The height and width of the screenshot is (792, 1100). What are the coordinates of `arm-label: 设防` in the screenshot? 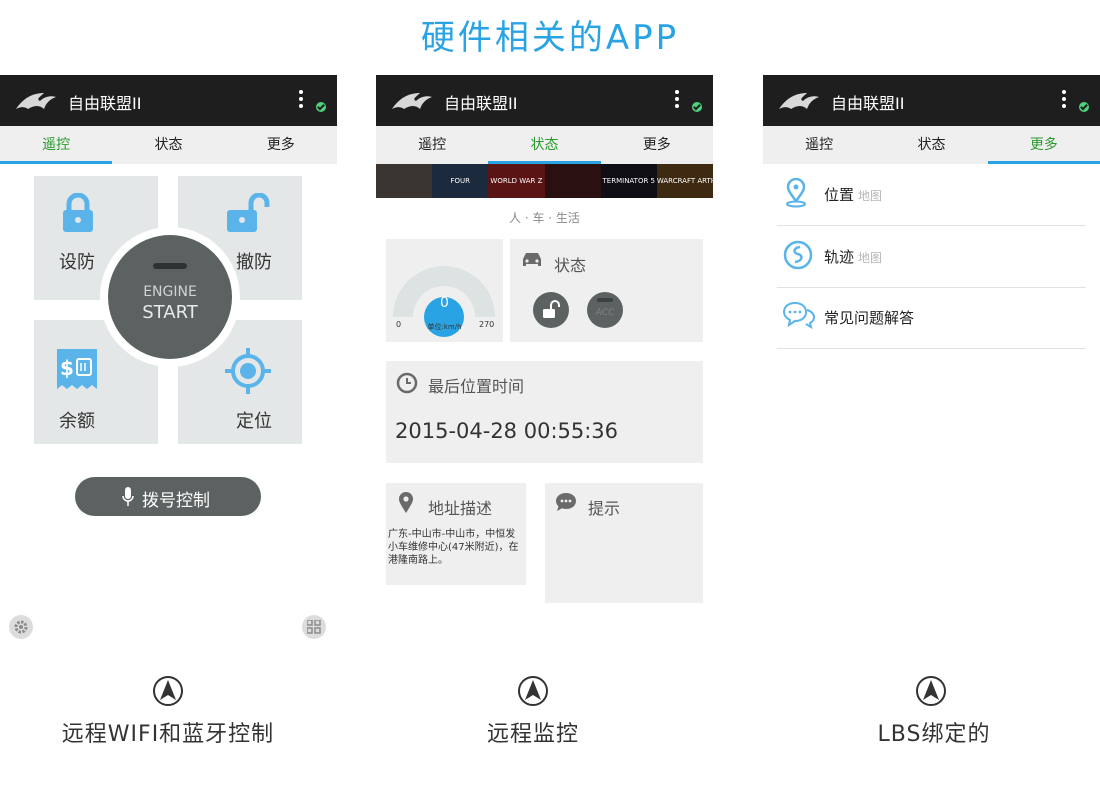 It's located at (77, 262).